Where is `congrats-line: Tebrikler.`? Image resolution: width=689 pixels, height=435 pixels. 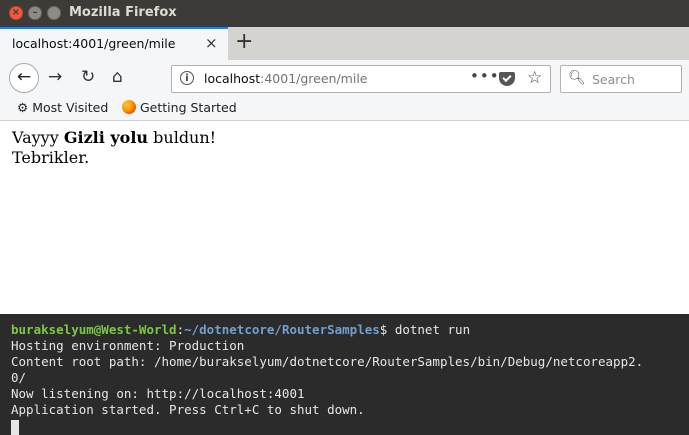
congrats-line: Tebrikler. is located at coordinates (51, 157).